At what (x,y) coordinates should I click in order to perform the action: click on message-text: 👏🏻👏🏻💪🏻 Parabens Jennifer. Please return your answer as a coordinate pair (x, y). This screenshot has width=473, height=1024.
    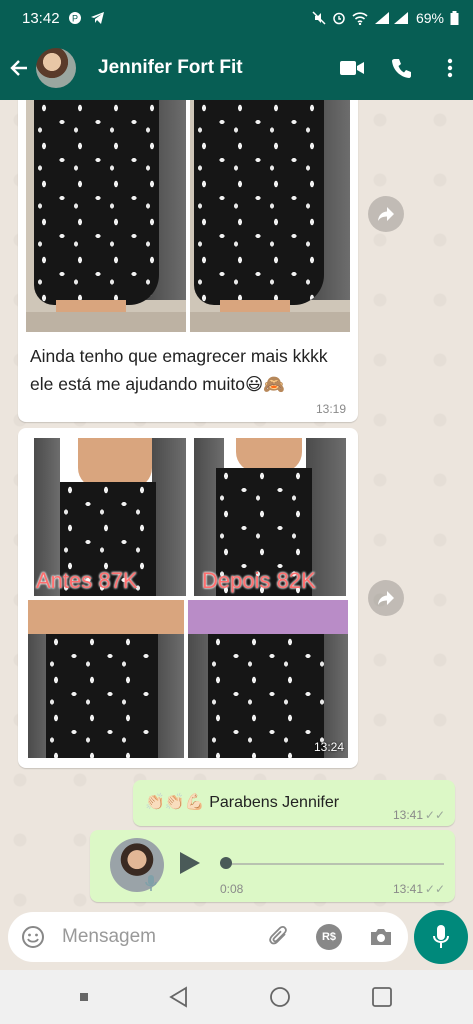
    Looking at the image, I should click on (242, 802).